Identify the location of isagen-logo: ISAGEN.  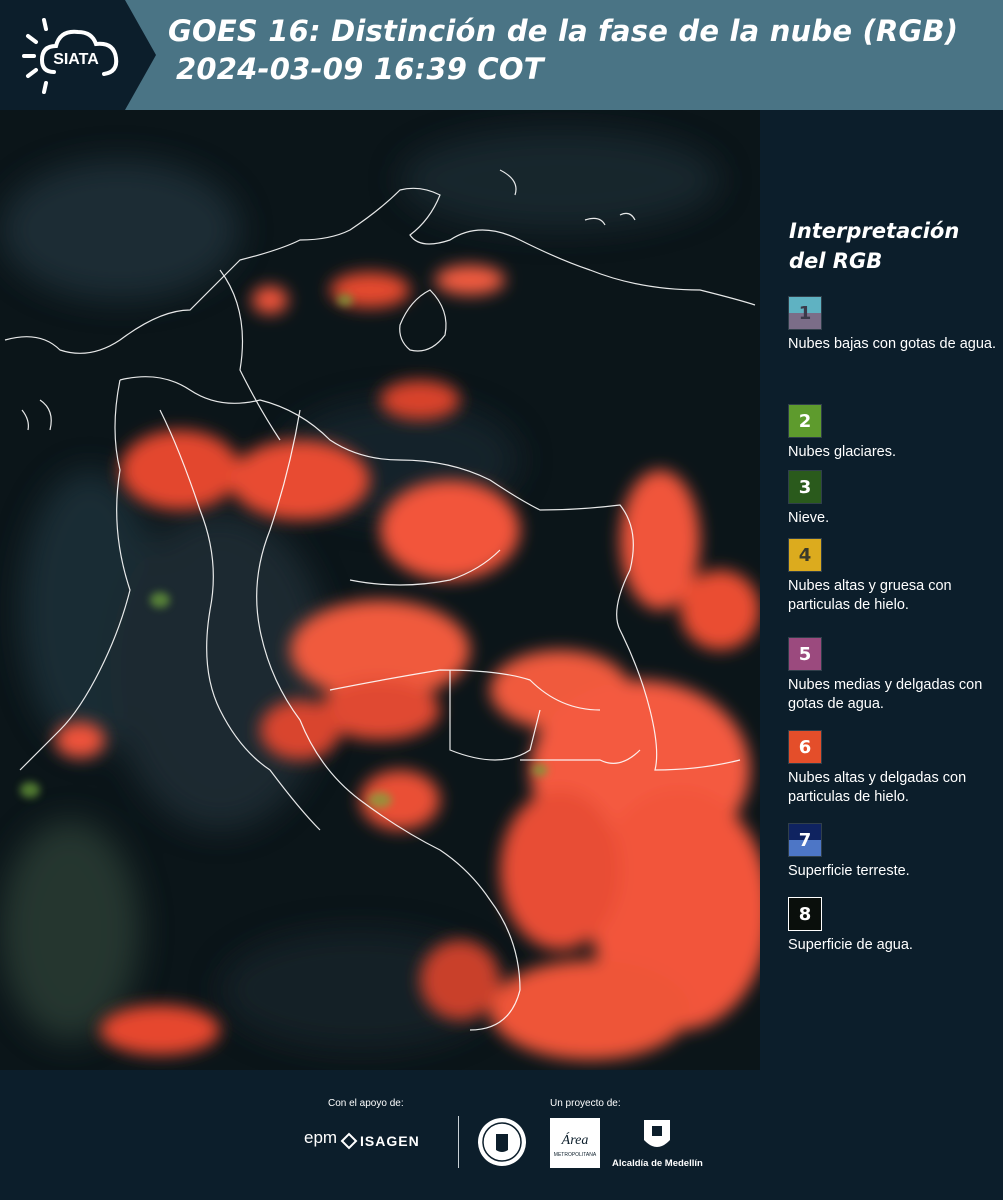
(390, 1141).